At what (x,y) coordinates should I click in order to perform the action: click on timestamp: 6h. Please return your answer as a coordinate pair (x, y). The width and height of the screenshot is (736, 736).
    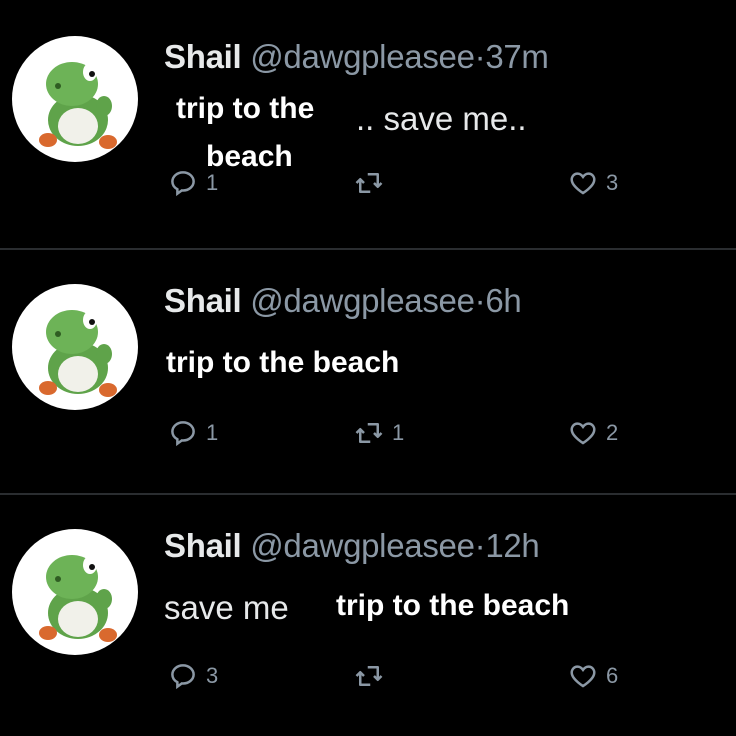
    Looking at the image, I should click on (503, 300).